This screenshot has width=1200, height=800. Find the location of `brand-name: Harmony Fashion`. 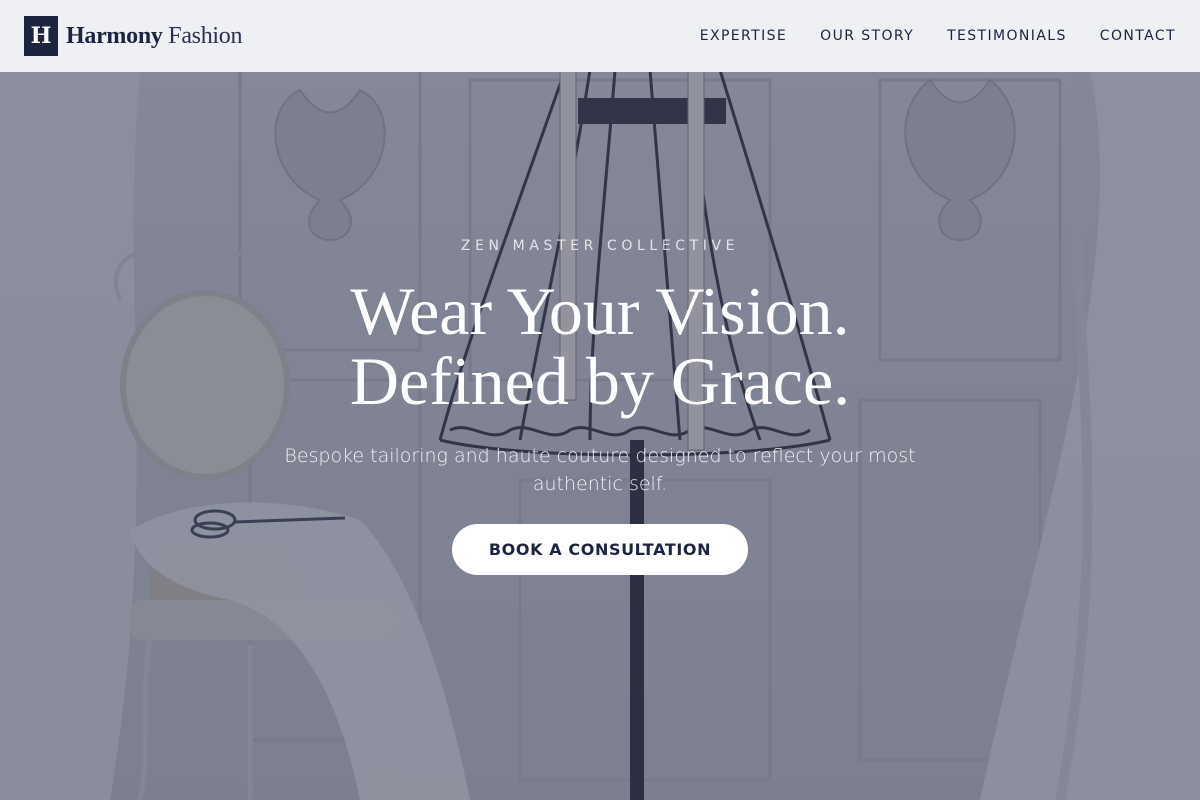

brand-name: Harmony Fashion is located at coordinates (154, 36).